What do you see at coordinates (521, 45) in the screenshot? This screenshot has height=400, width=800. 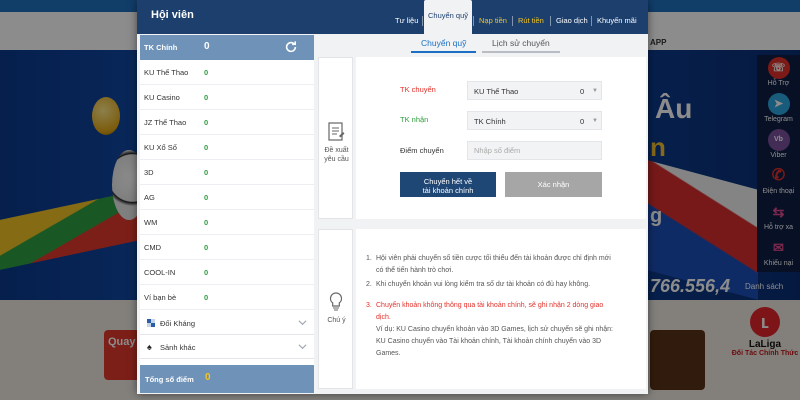 I see `tab-transfer-history: Lịch sử chuyển` at bounding box center [521, 45].